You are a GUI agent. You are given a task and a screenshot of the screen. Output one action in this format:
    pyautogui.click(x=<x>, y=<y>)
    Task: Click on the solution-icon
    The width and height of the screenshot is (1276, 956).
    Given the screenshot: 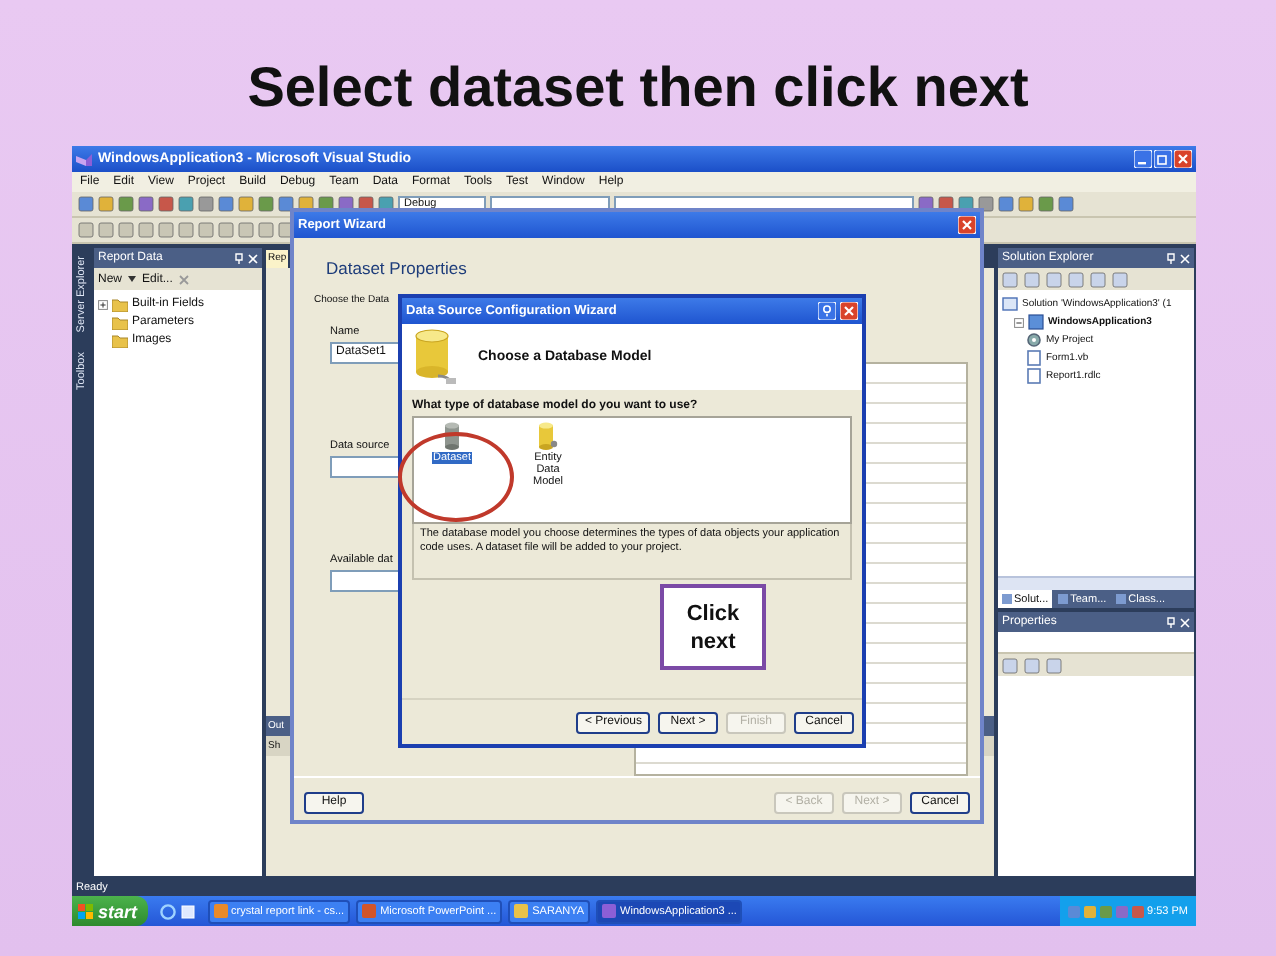 What is the action you would take?
    pyautogui.click(x=1010, y=304)
    